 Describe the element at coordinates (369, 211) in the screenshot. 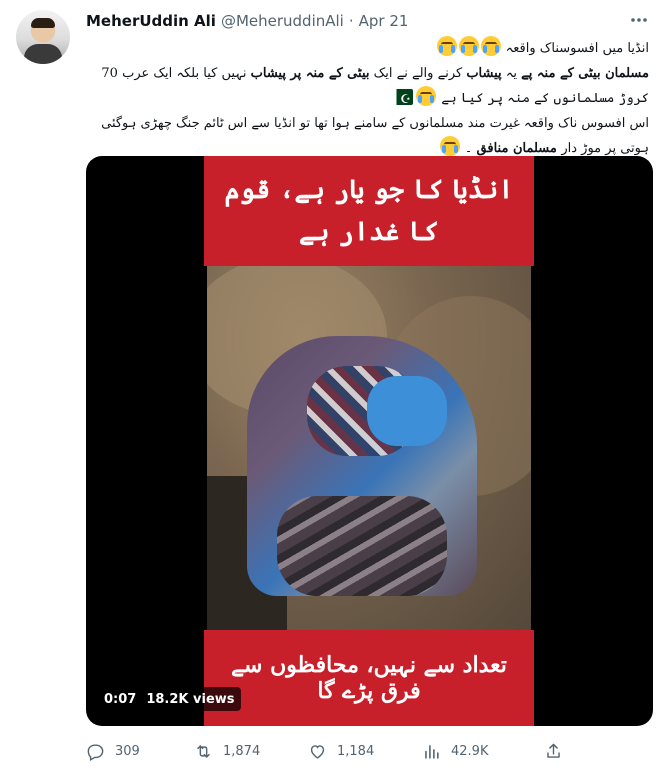

I see `video-banner-top: انڈیا کا جو یار ہے، قوم کا غدار ہے` at that location.